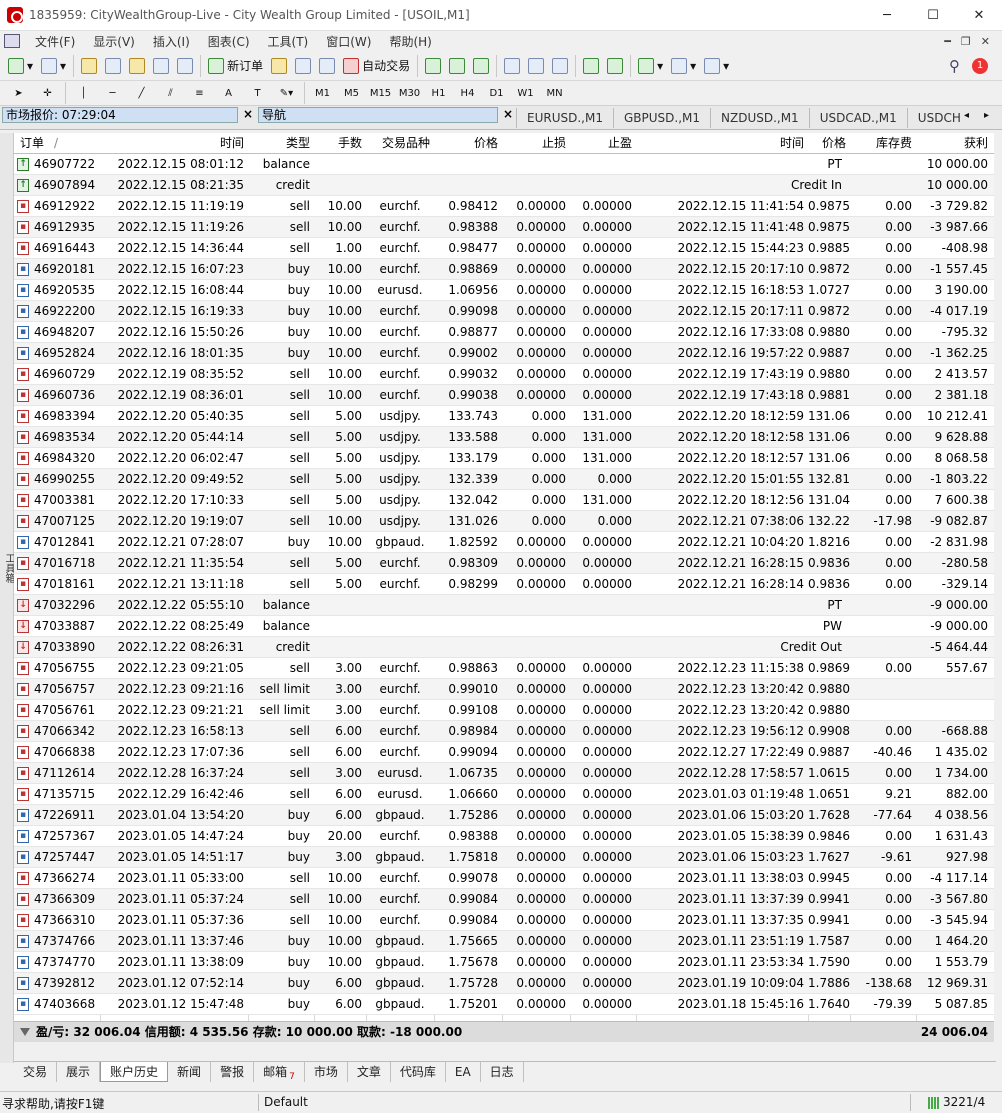 The width and height of the screenshot is (1002, 1113). What do you see at coordinates (83, 93) in the screenshot?
I see `vertical-line-tool: │` at bounding box center [83, 93].